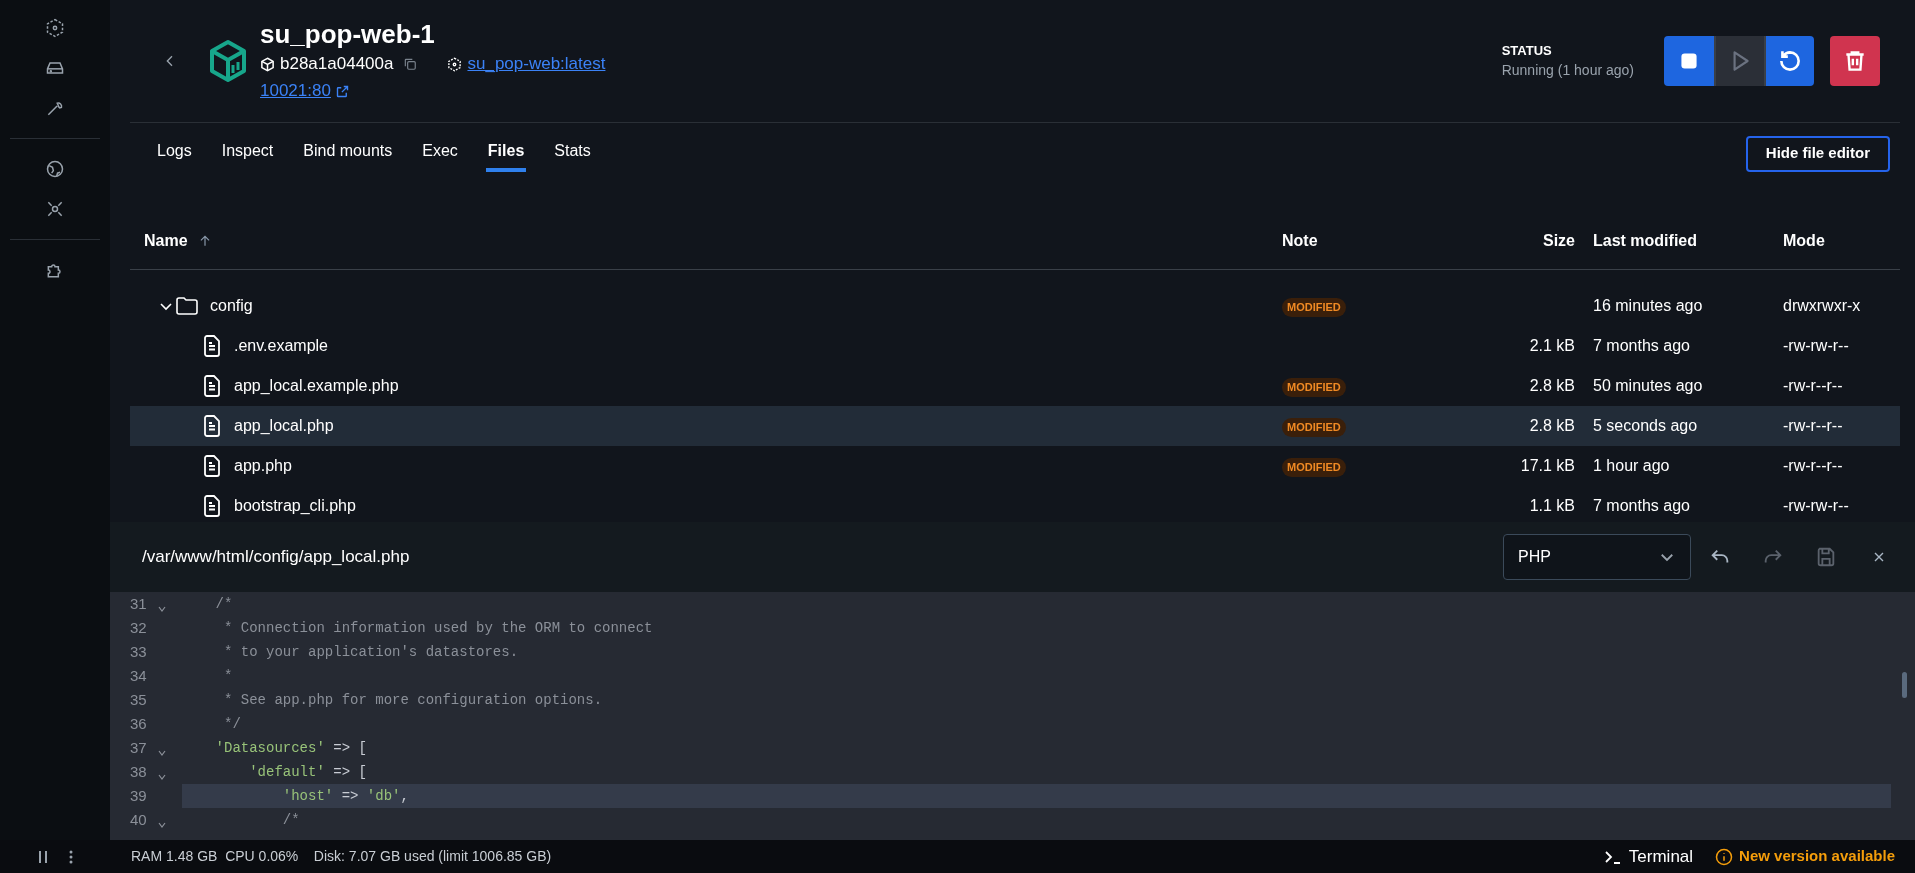 The width and height of the screenshot is (1915, 873). Describe the element at coordinates (1552, 345) in the screenshot. I see `file-size: 2.1 kB` at that location.